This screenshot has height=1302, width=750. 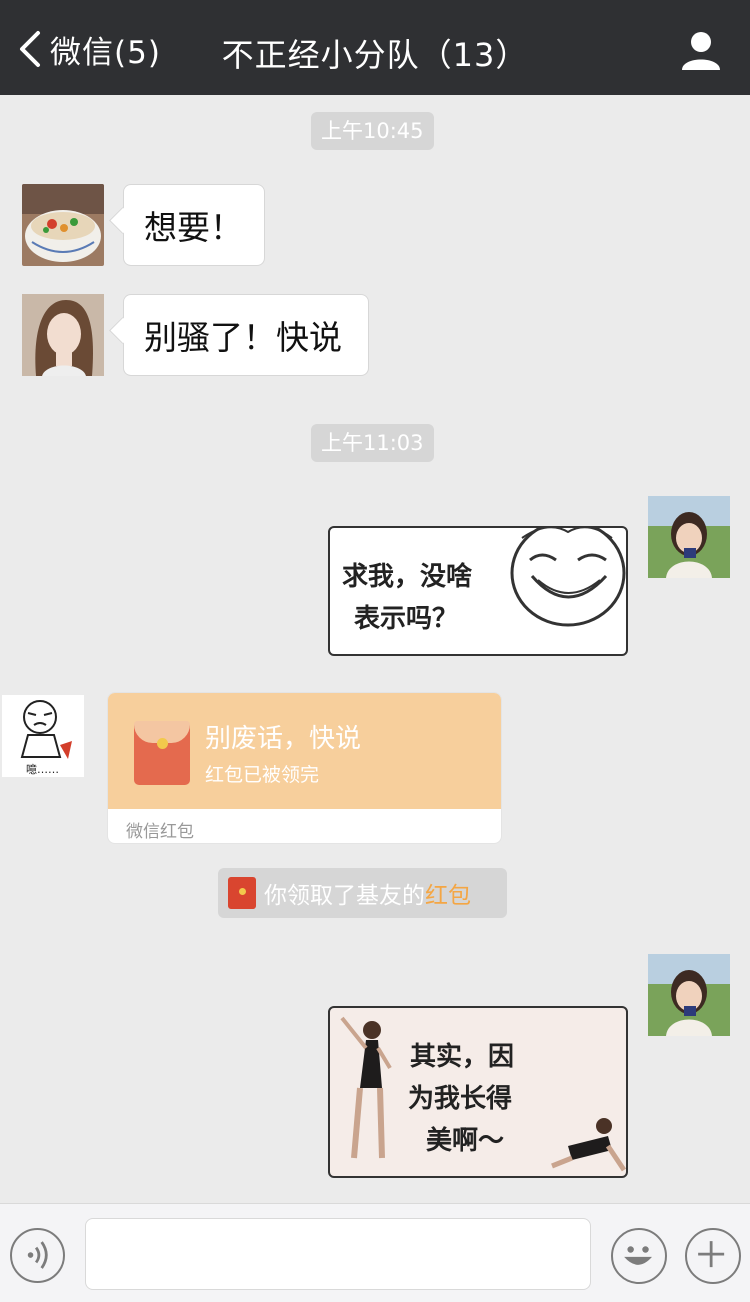 I want to click on plus-icon, so click(x=711, y=1254).